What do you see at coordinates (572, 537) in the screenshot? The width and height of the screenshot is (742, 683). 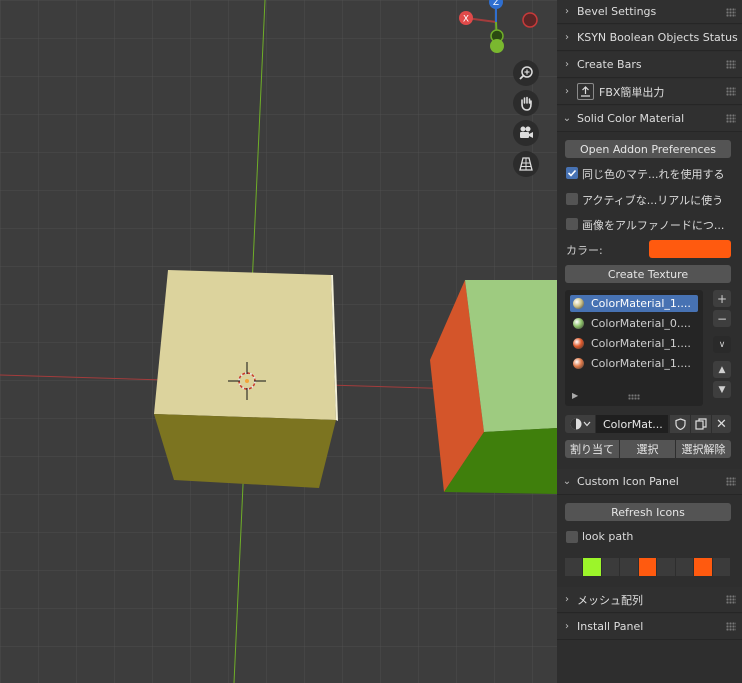 I see `look-path-checkbox` at bounding box center [572, 537].